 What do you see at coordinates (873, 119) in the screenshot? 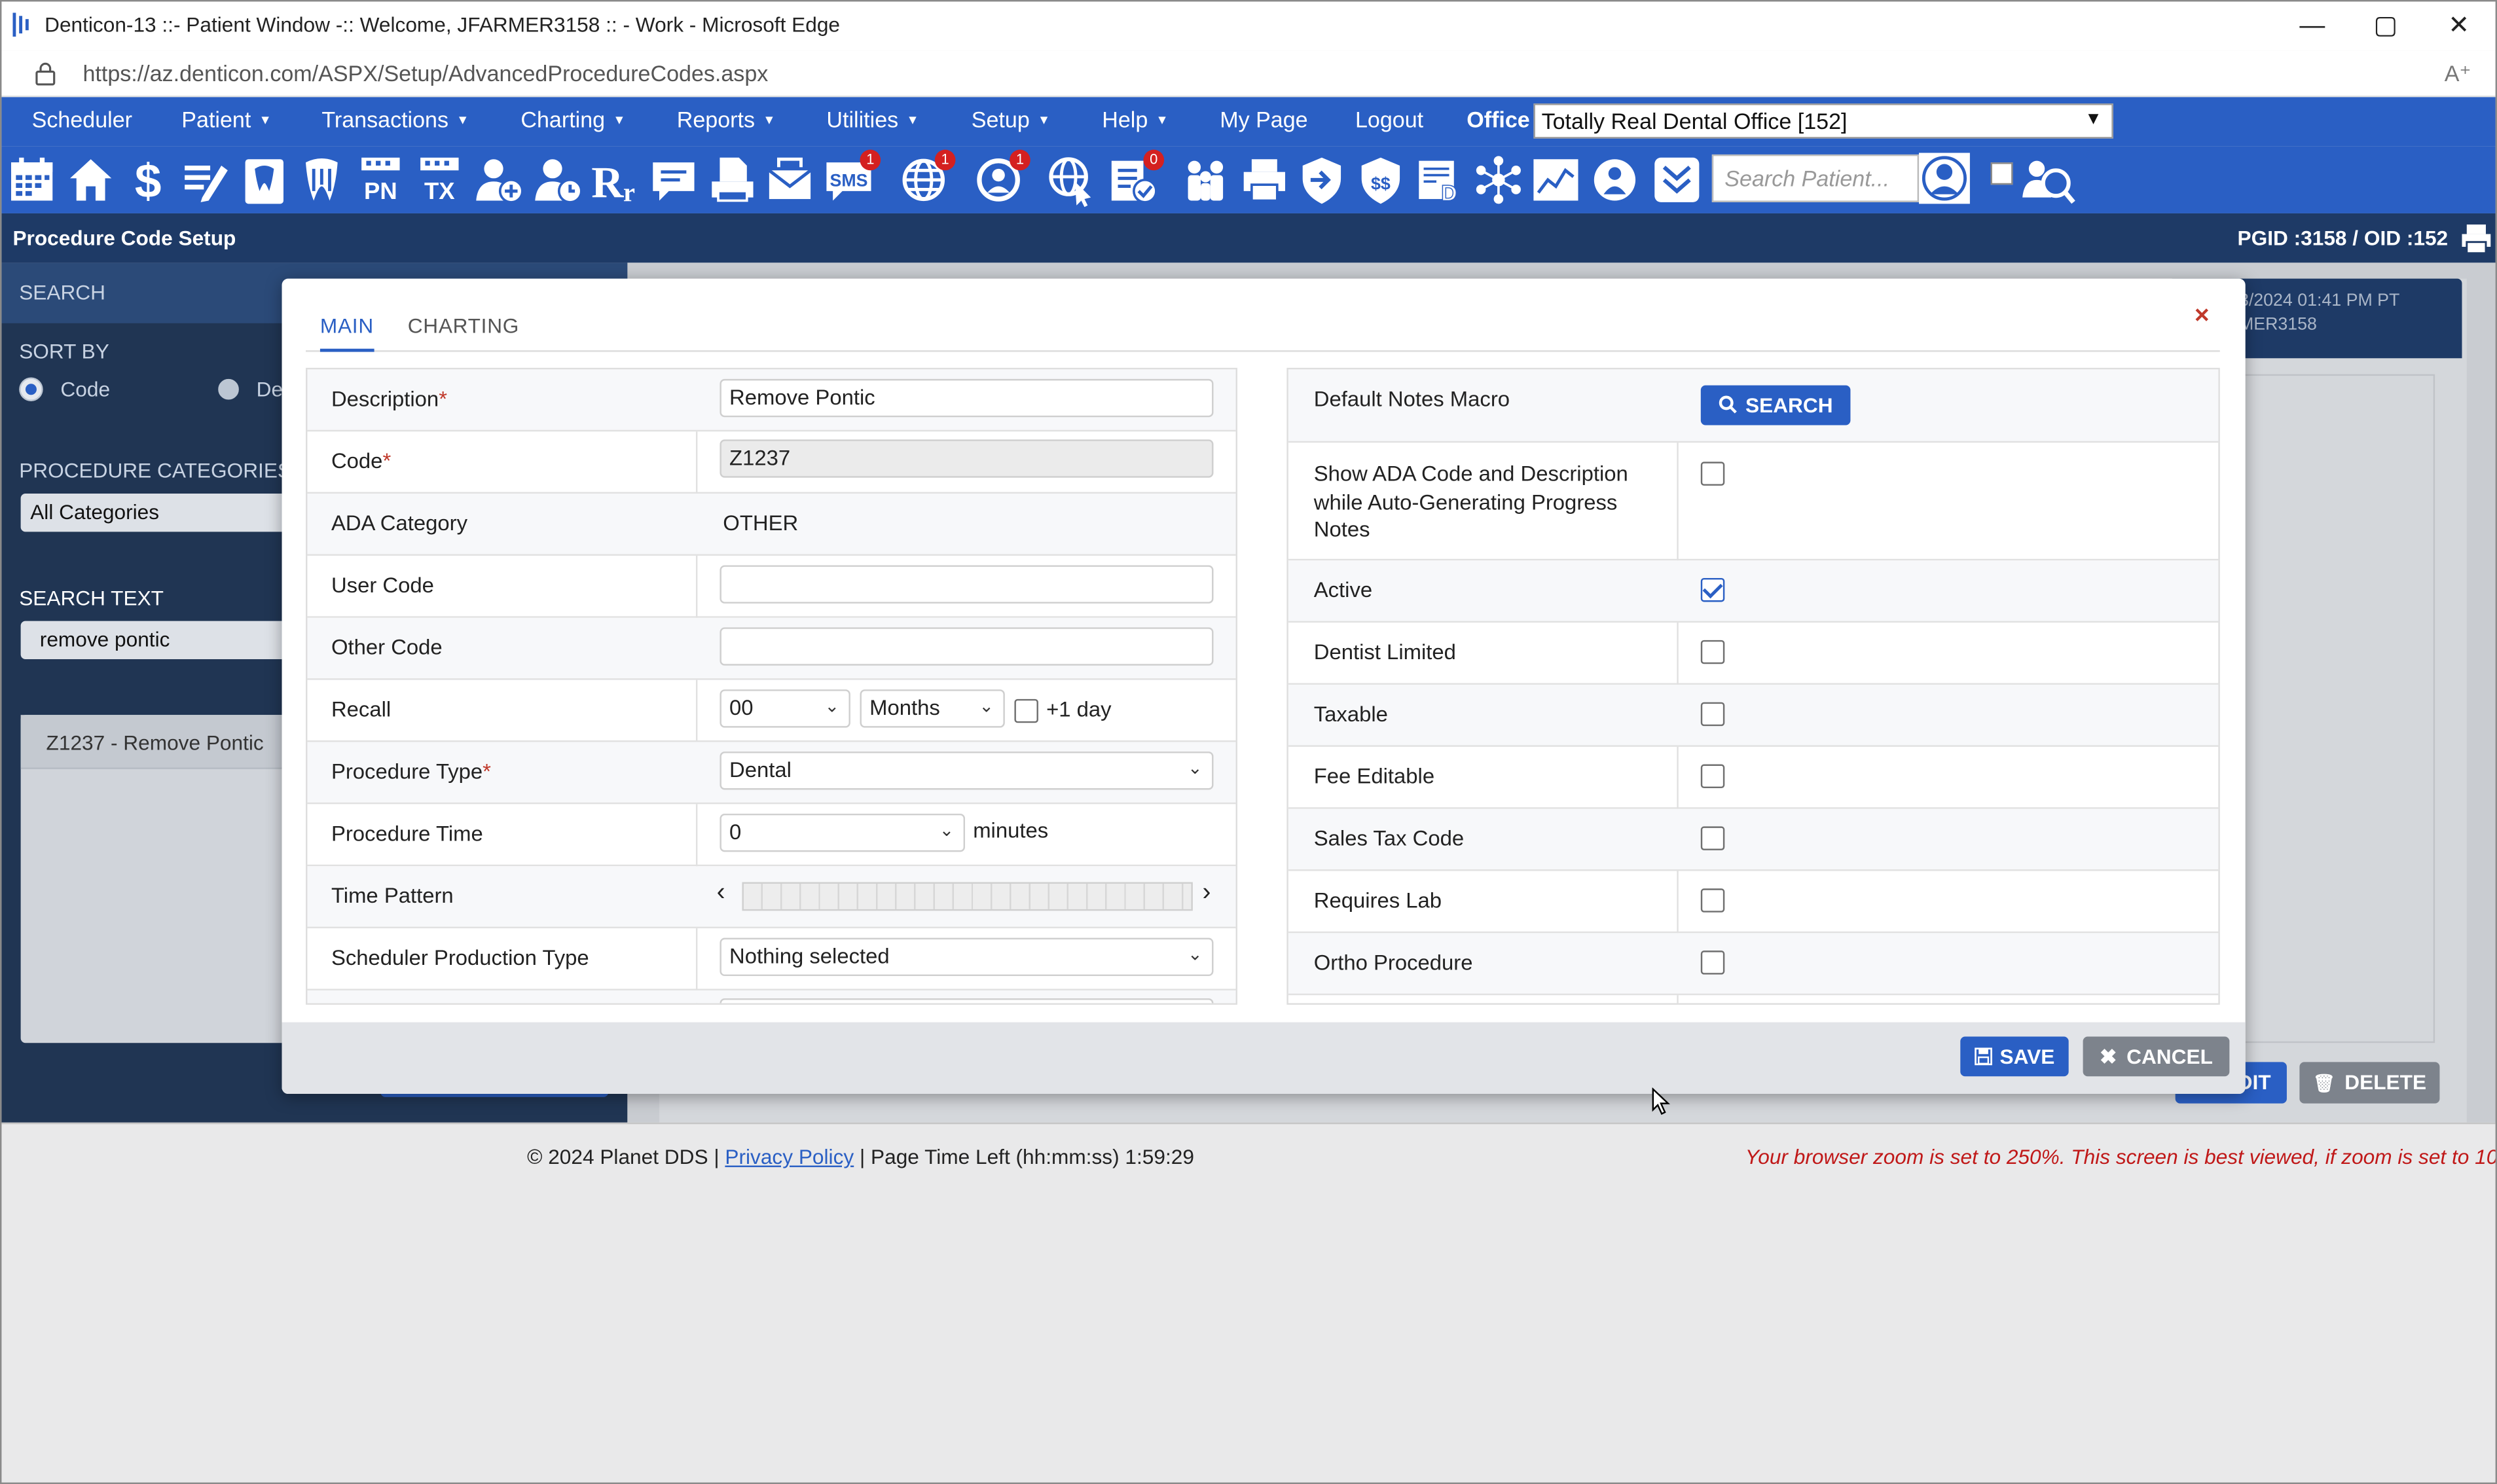
I see `menu-utilities: Utilities ▼` at bounding box center [873, 119].